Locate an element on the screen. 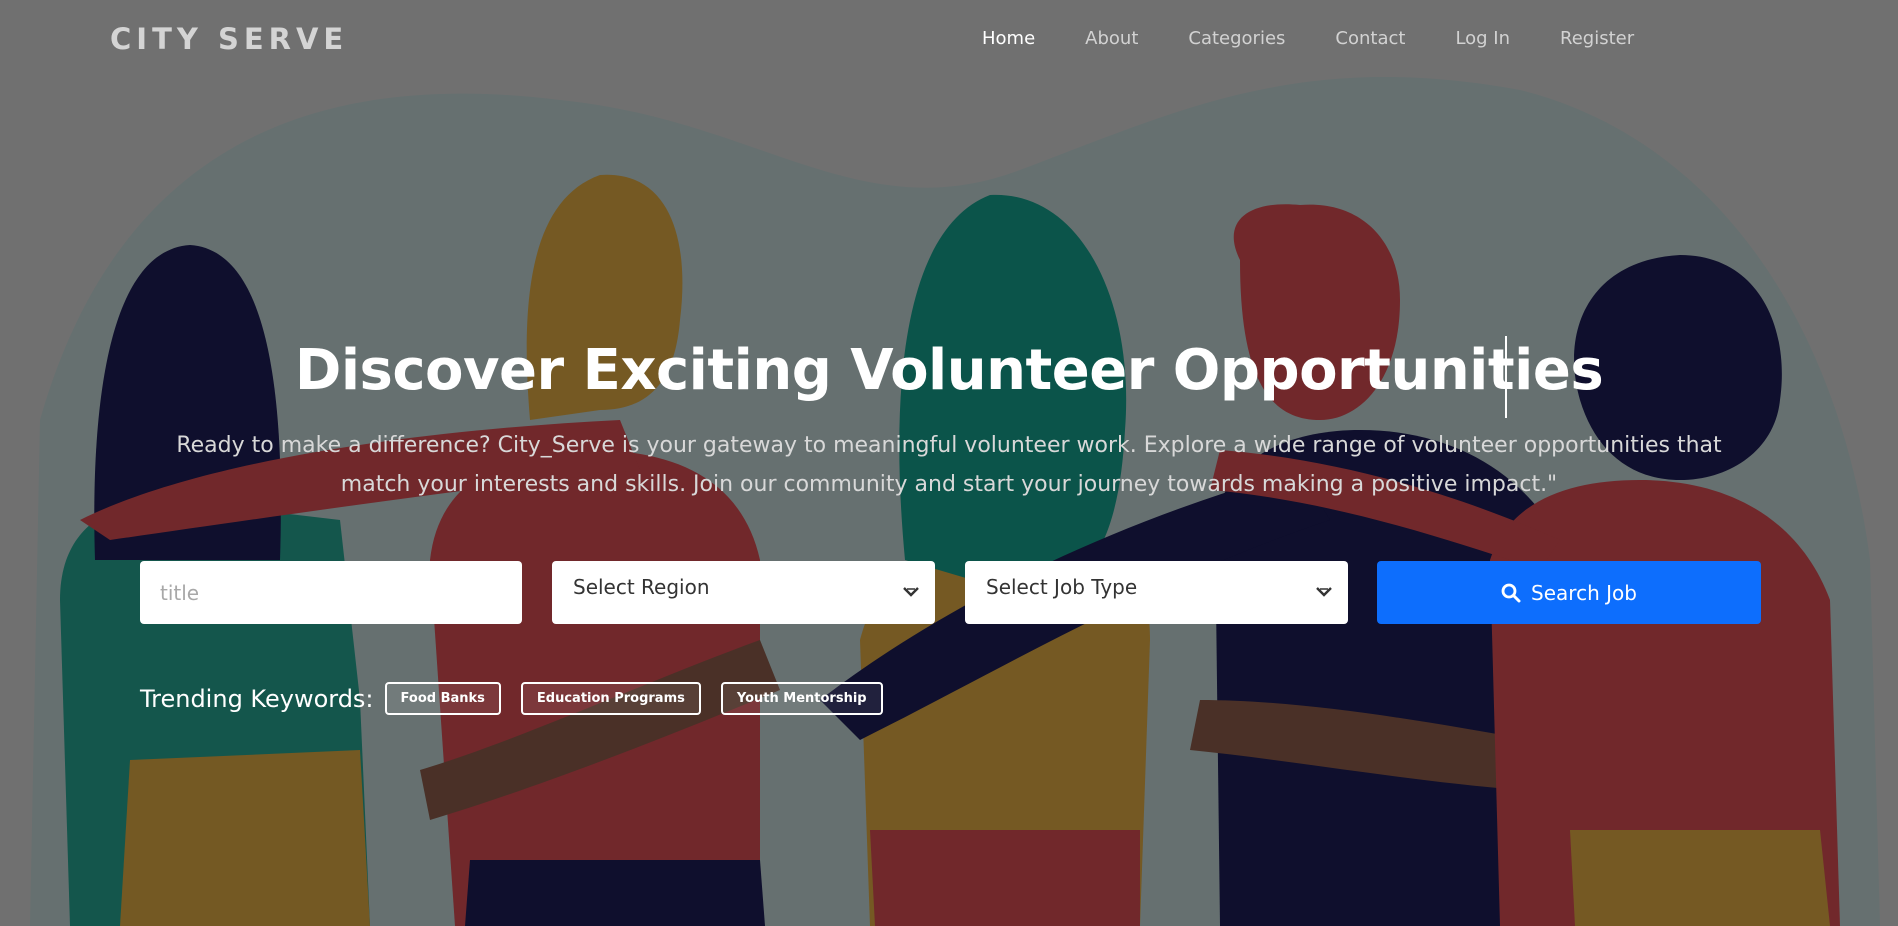 The height and width of the screenshot is (926, 1898). job-type-select: Select Job Type is located at coordinates (1156, 592).